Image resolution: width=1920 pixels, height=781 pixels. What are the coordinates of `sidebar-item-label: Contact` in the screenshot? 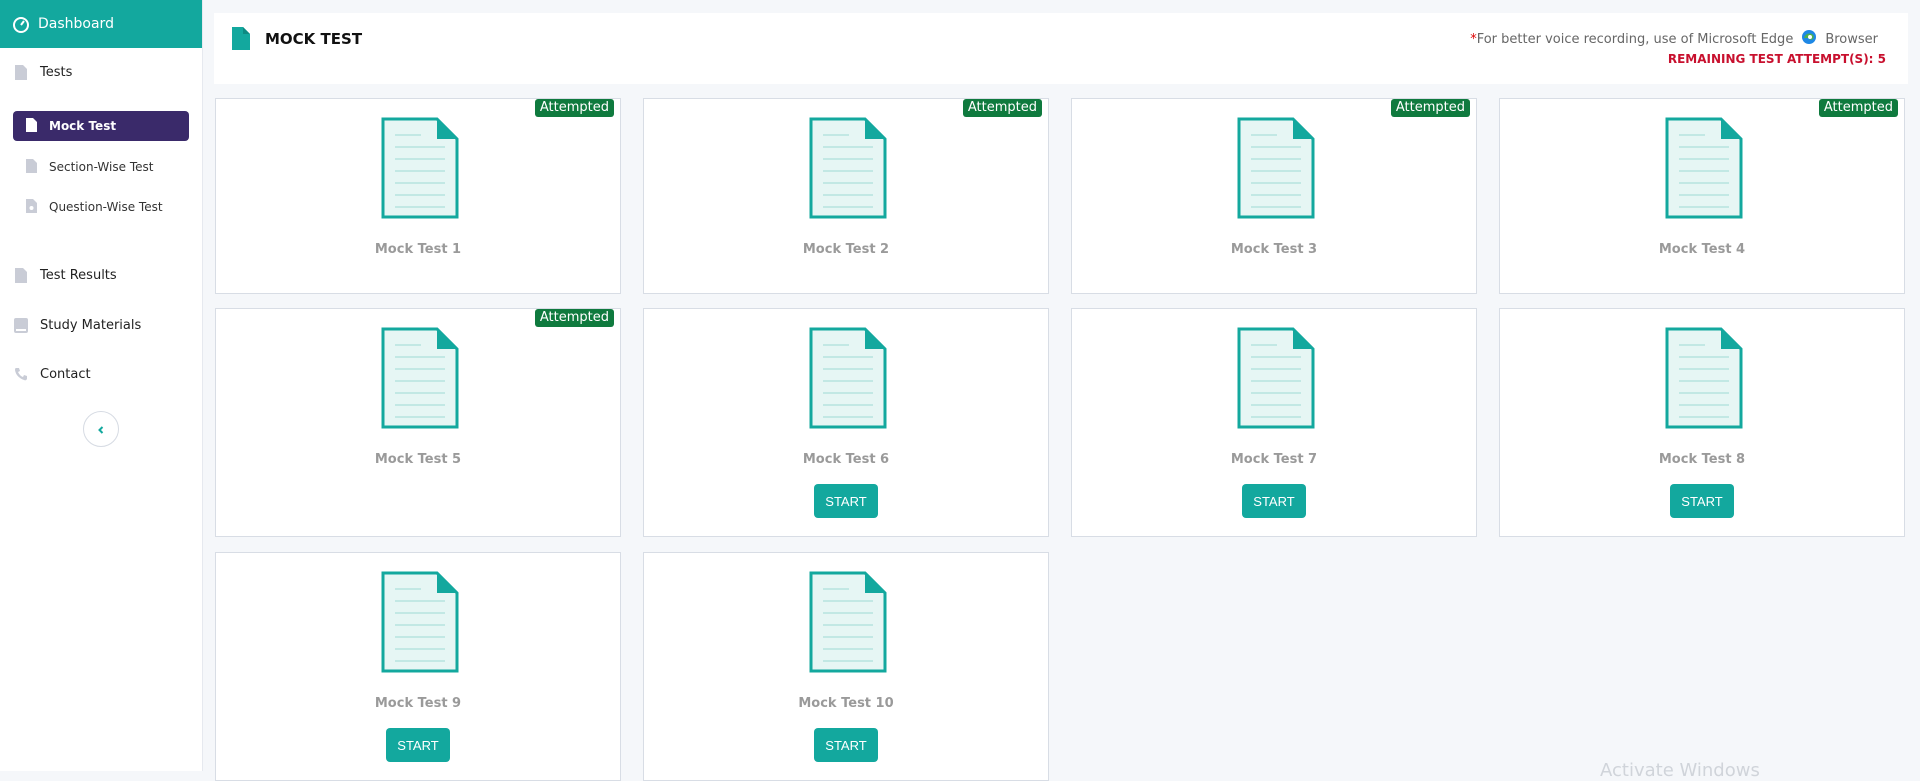 It's located at (65, 374).